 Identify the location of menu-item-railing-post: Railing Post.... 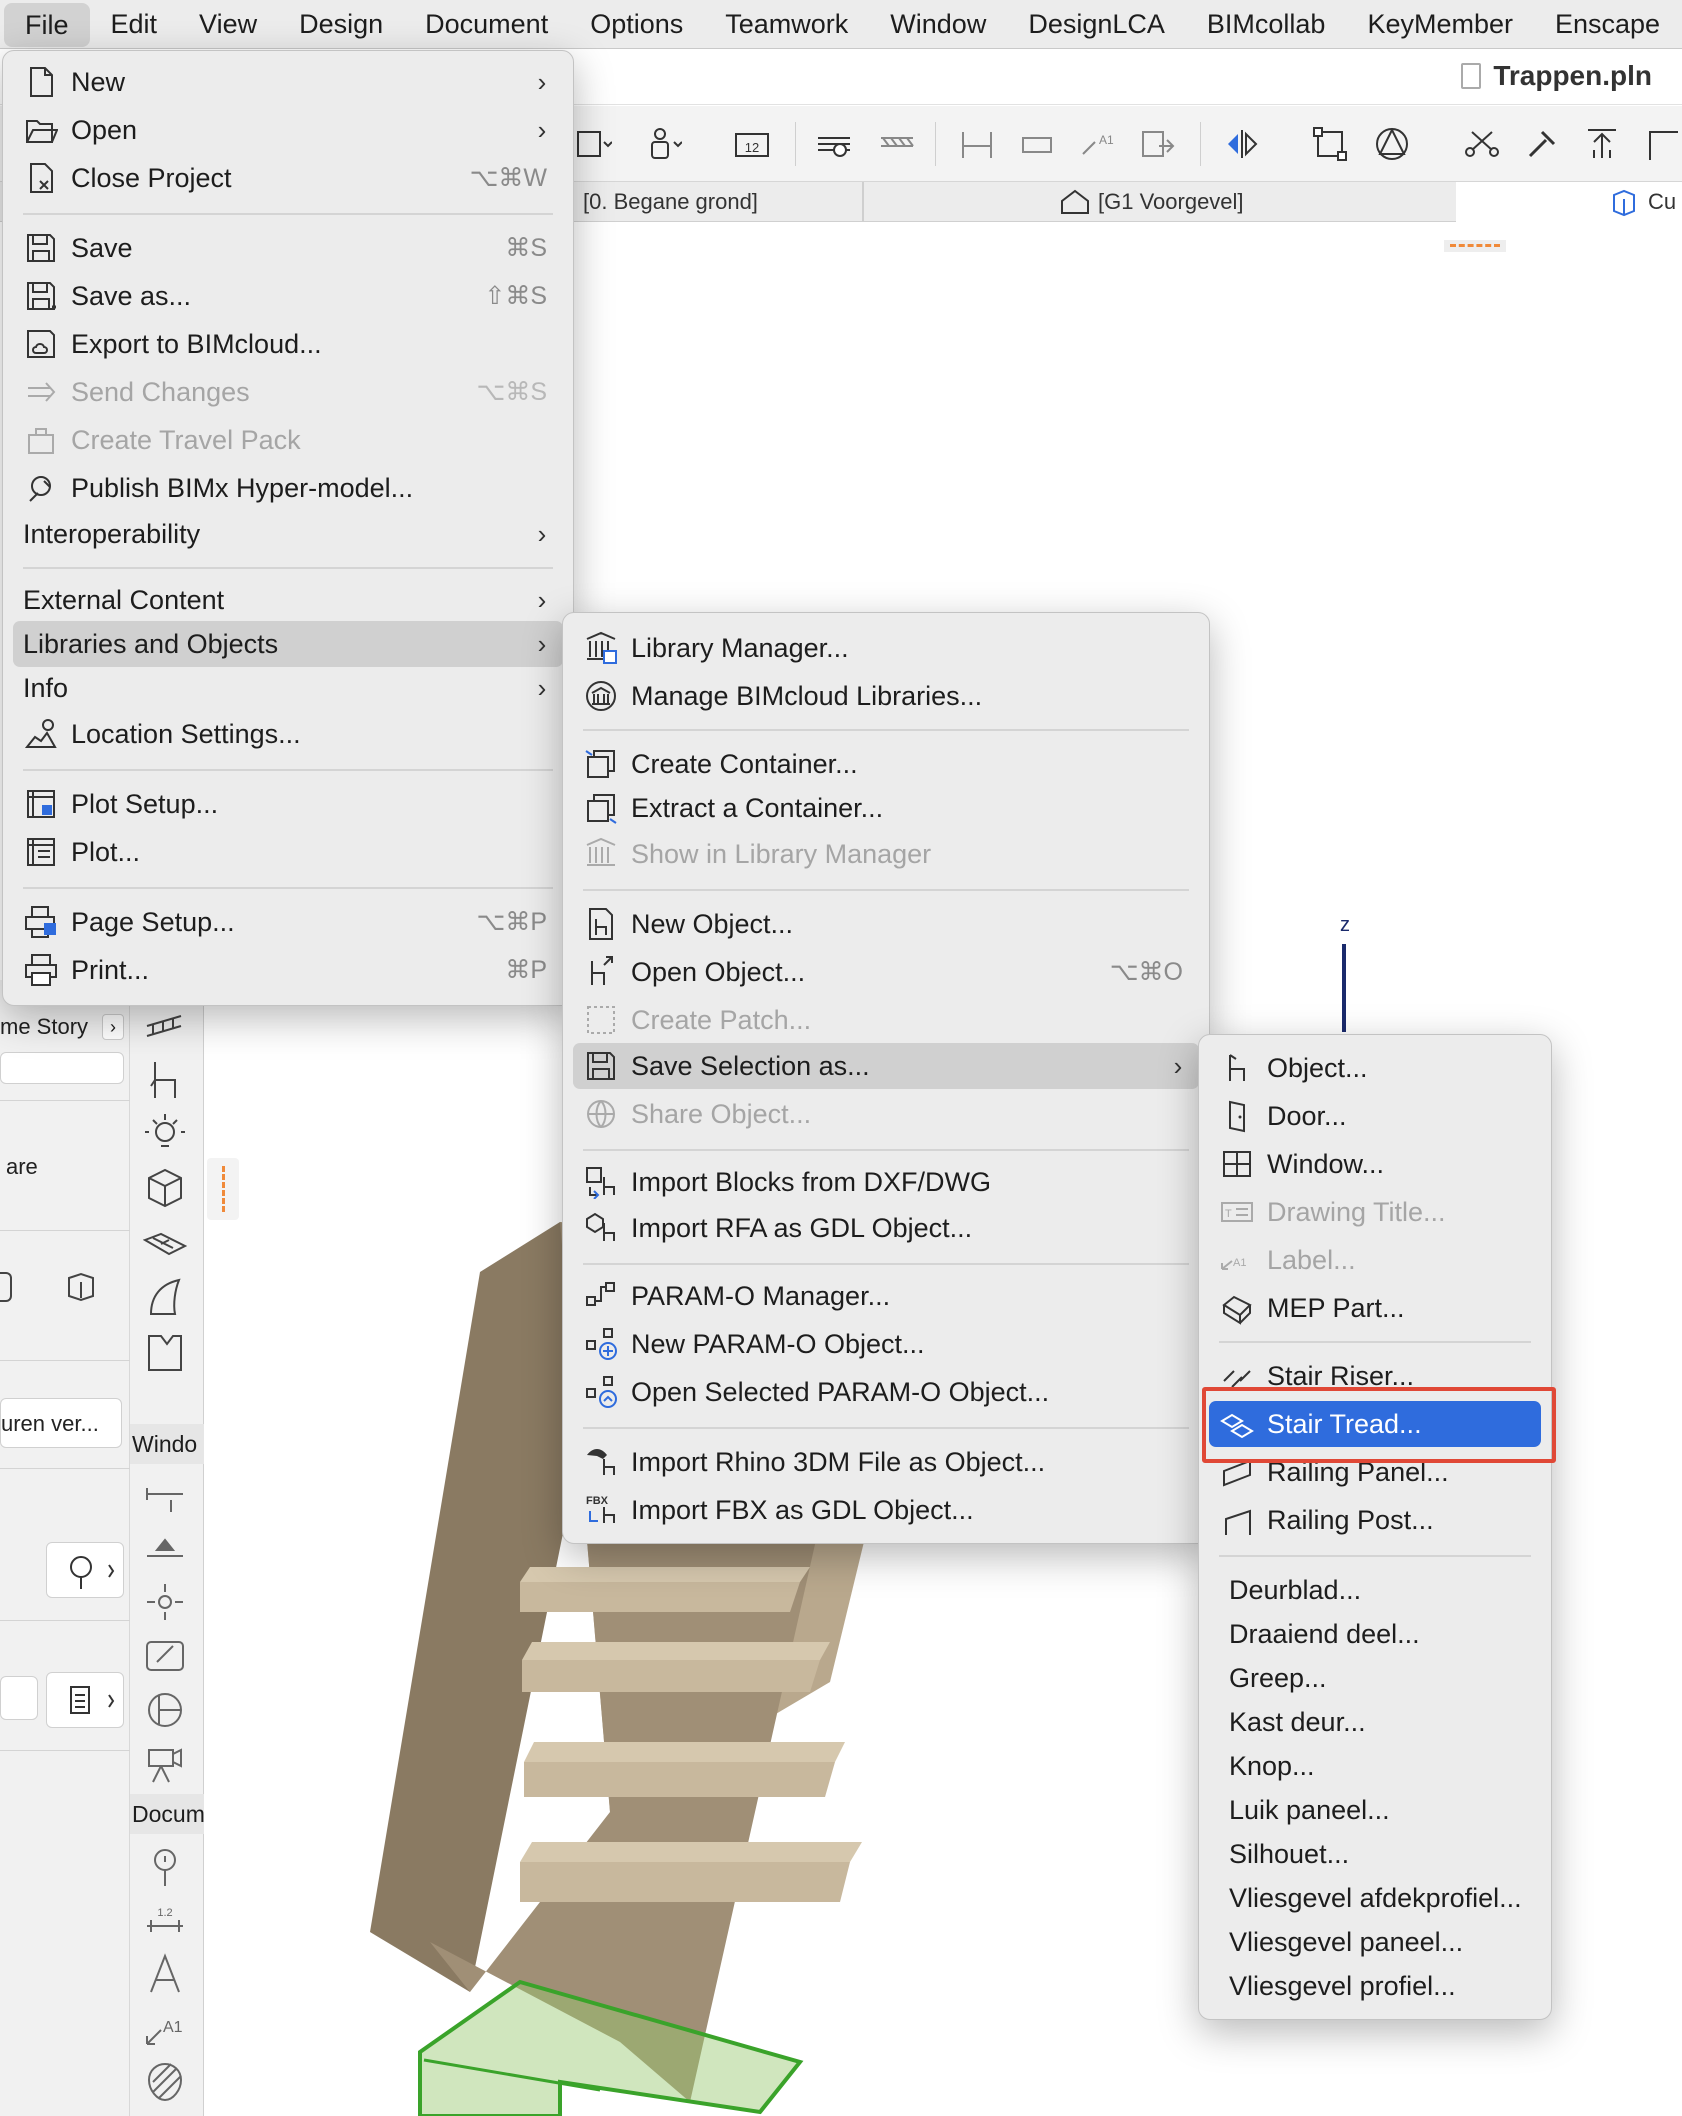
(1375, 1520).